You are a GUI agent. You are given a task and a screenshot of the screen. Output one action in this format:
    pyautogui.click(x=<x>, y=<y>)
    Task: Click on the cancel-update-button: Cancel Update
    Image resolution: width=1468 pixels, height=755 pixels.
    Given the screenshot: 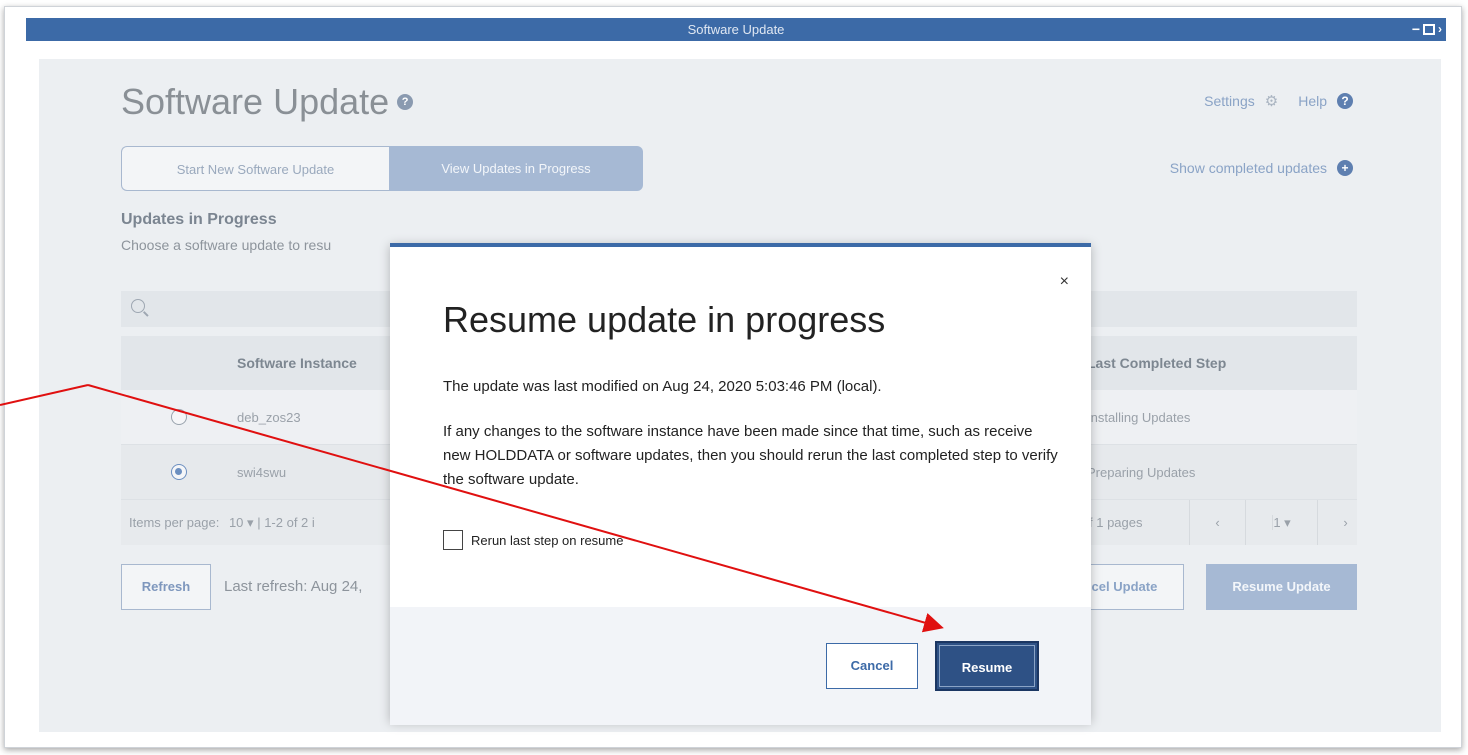 What is the action you would take?
    pyautogui.click(x=1134, y=587)
    